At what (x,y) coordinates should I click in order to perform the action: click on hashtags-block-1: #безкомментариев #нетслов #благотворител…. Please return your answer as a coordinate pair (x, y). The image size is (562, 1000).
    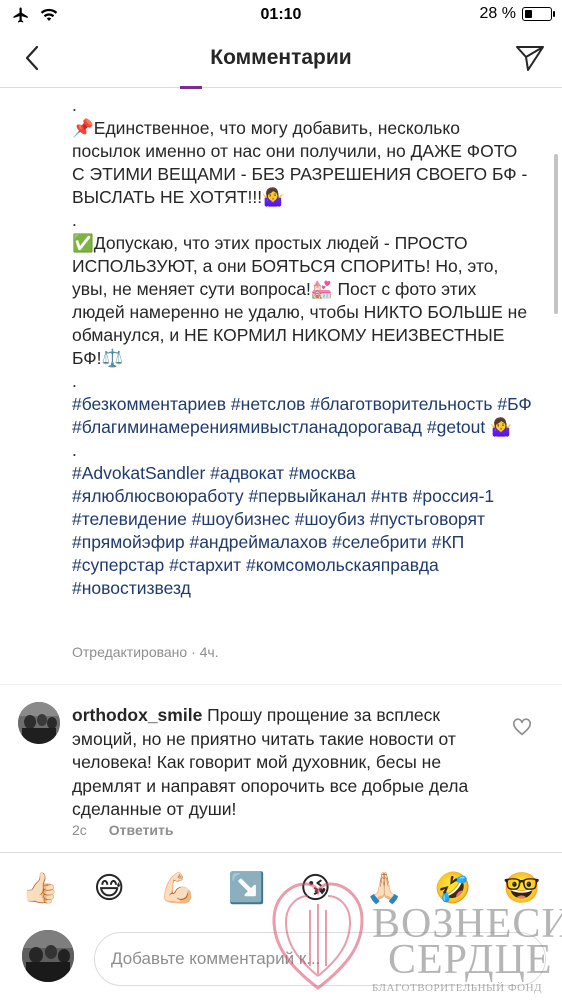
    Looking at the image, I should click on (302, 416).